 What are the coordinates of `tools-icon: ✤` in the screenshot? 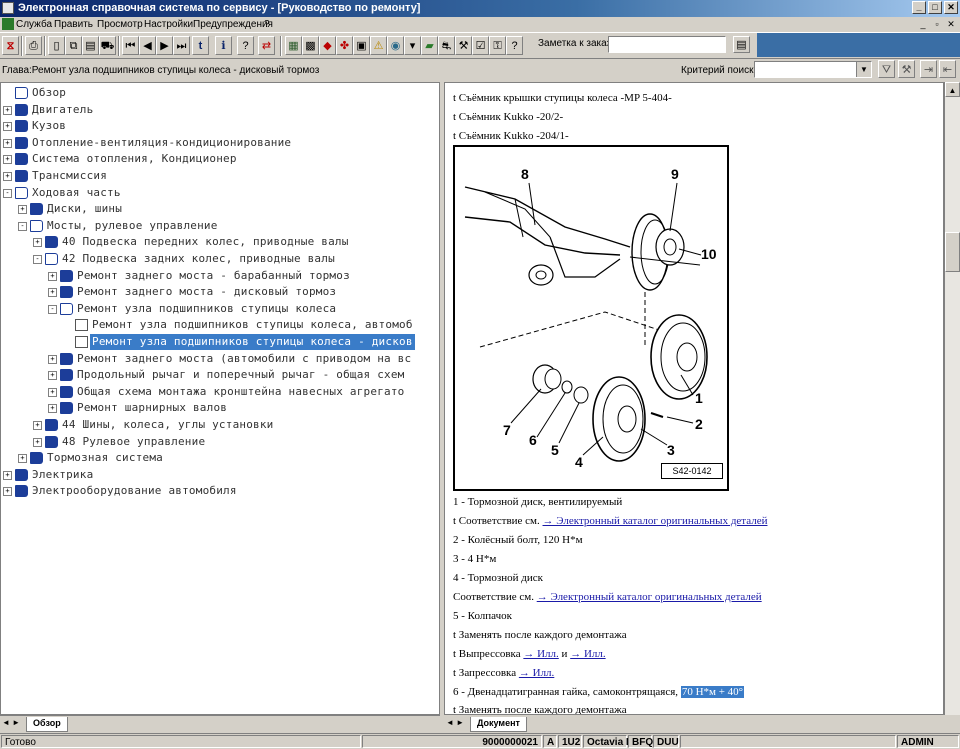 It's located at (344, 45).